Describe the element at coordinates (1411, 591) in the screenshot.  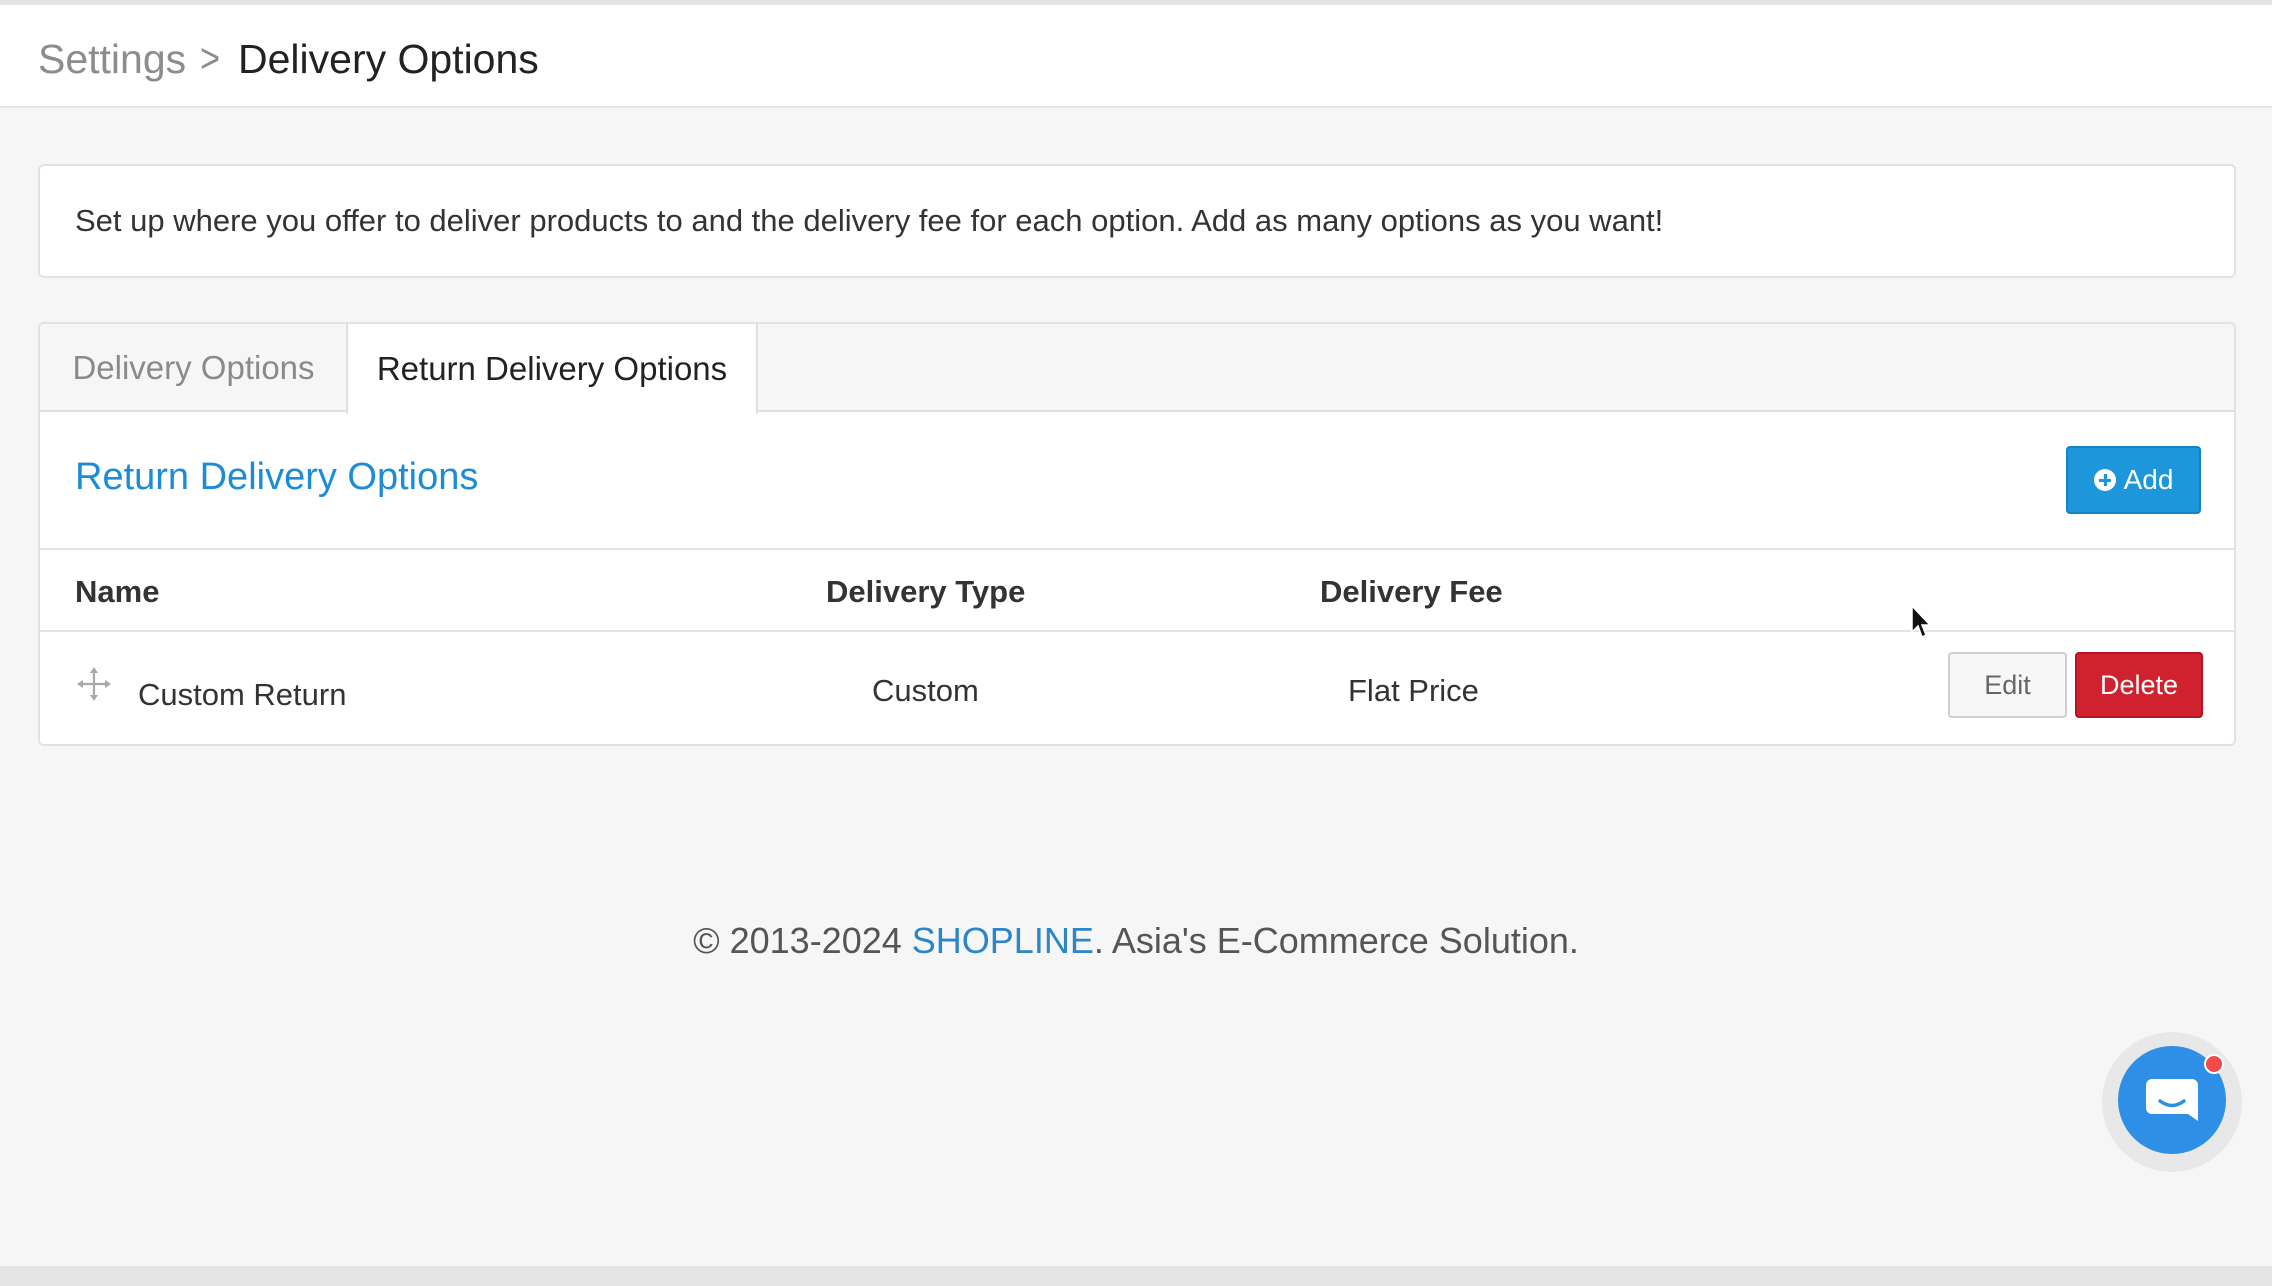
I see `column-header-delivery-fee: Delivery Fee` at that location.